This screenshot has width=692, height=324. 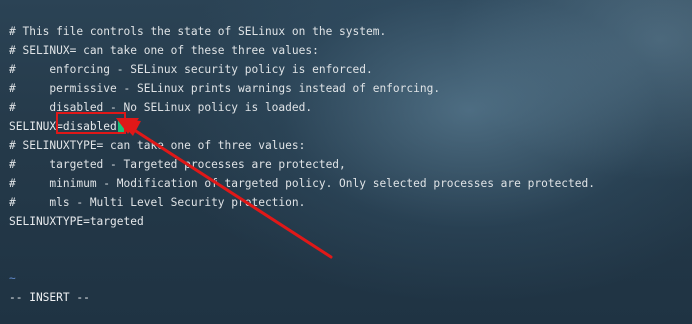 What do you see at coordinates (91, 123) in the screenshot?
I see `annotation-highlight-box` at bounding box center [91, 123].